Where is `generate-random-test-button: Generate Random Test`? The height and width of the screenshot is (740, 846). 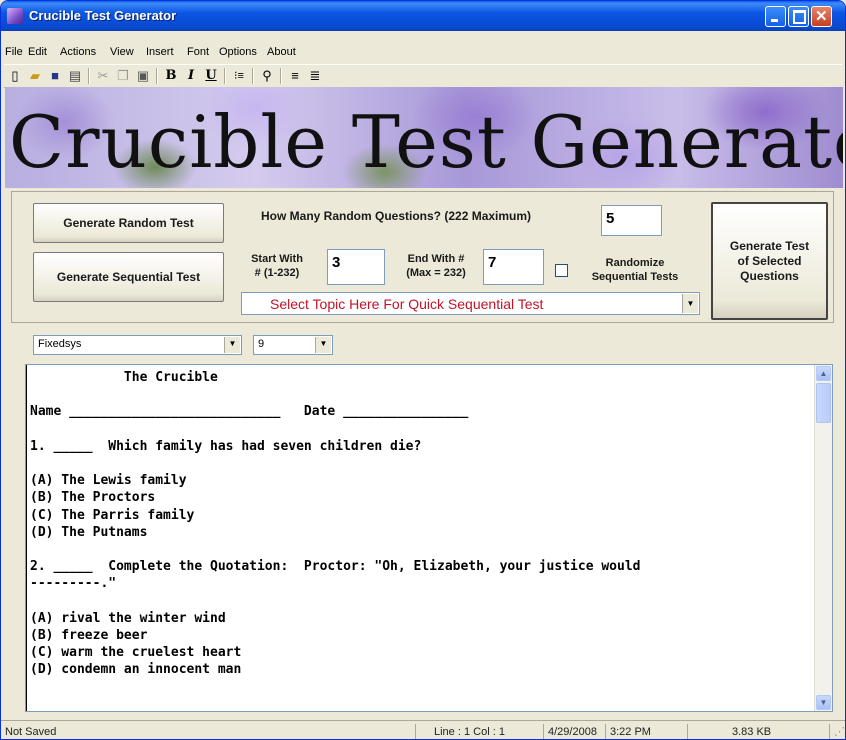
generate-random-test-button: Generate Random Test is located at coordinates (128, 223).